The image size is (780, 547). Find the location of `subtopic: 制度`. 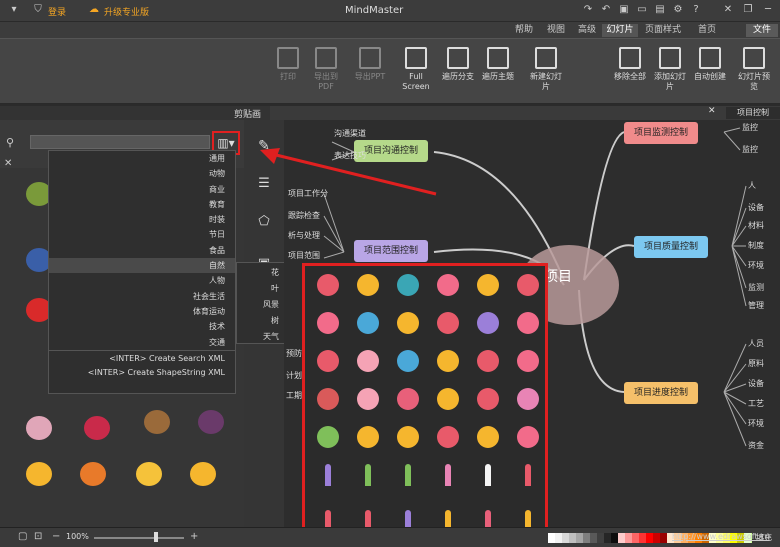

subtopic: 制度 is located at coordinates (756, 245).